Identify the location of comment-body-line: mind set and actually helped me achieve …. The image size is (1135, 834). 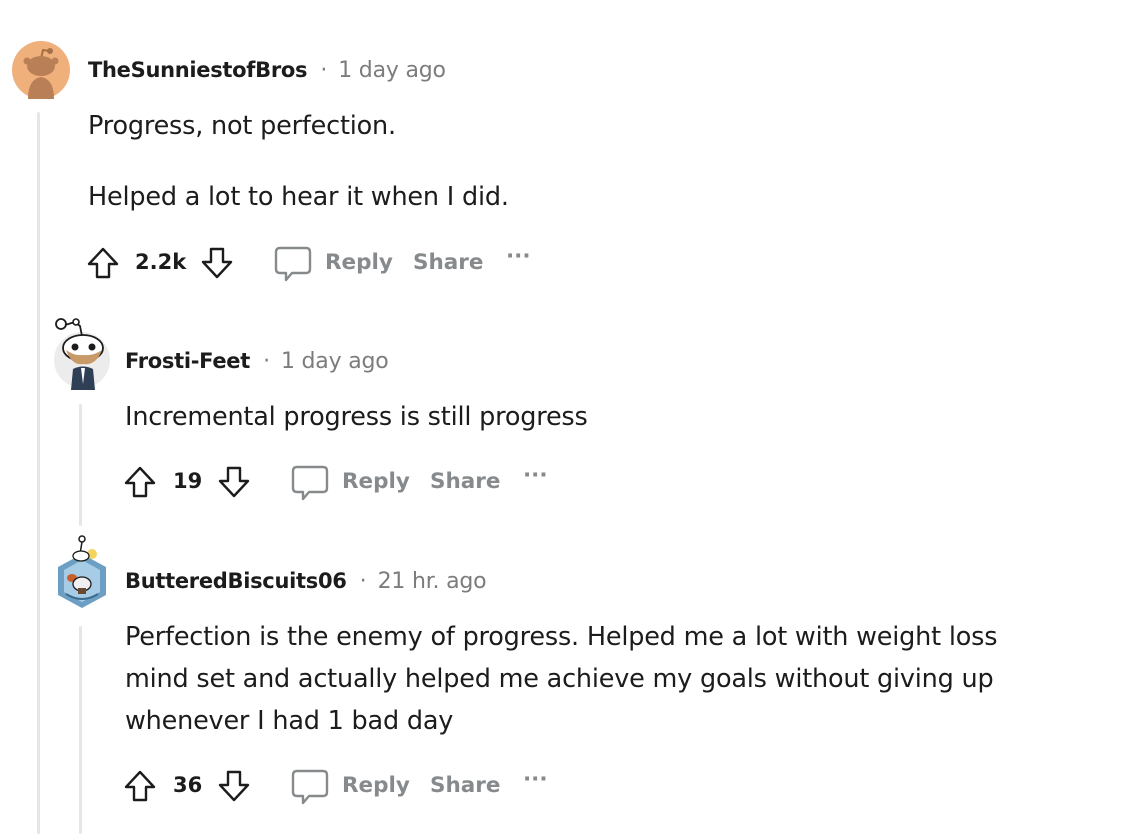
(559, 679).